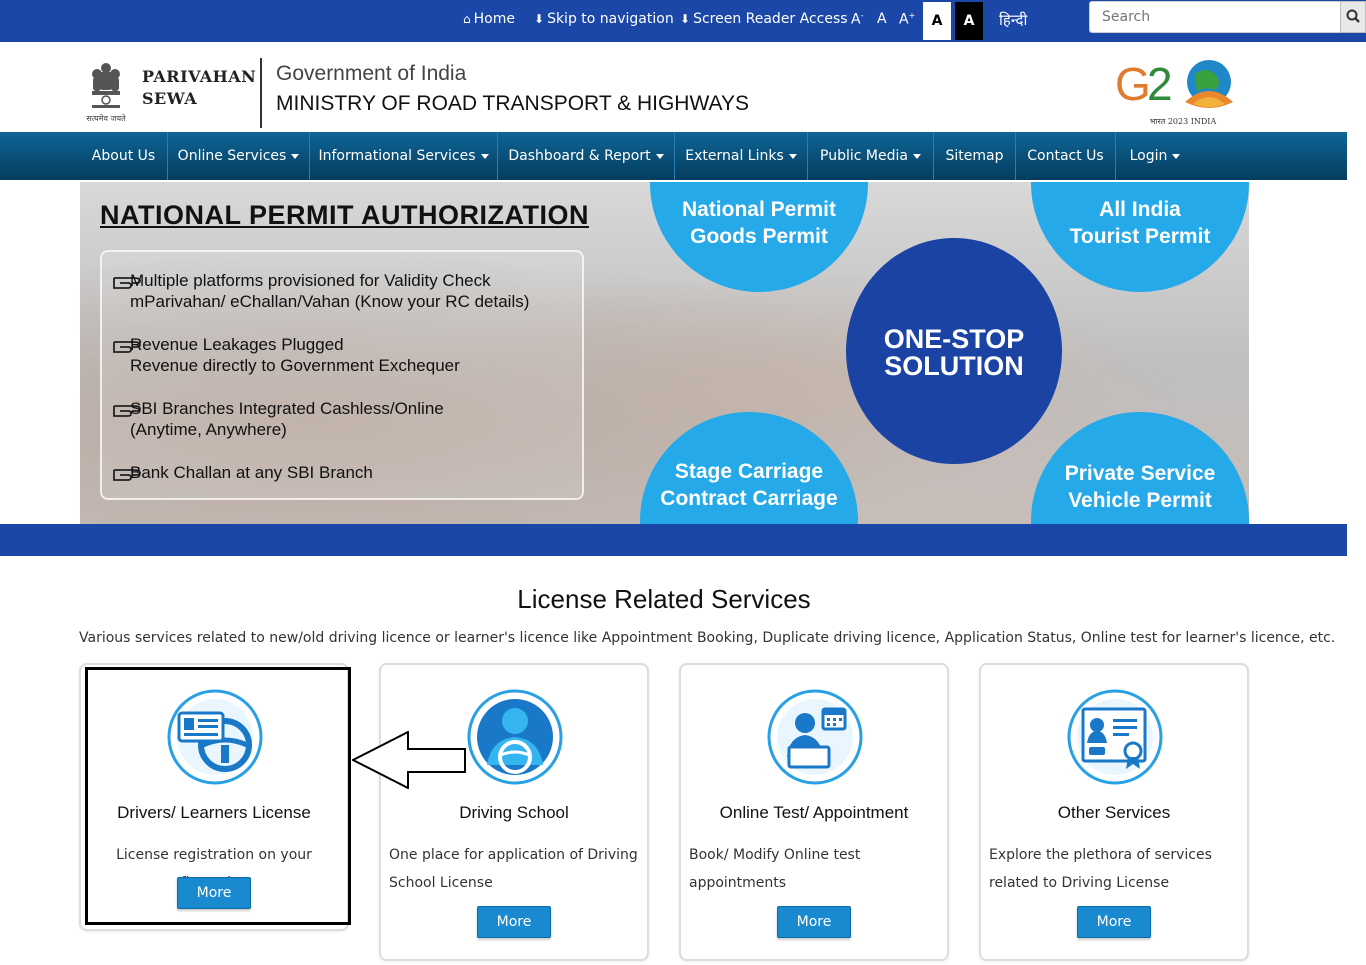 The height and width of the screenshot is (965, 1366). I want to click on banner-bottom-strip, so click(673, 540).